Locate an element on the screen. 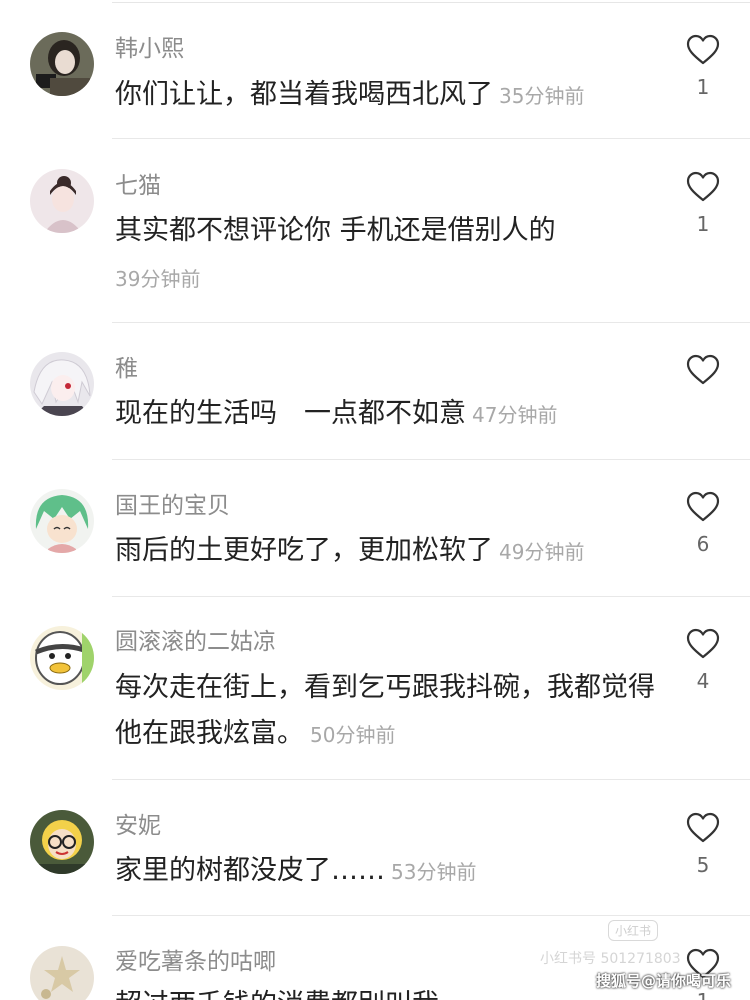  username: 七猫 is located at coordinates (138, 186).